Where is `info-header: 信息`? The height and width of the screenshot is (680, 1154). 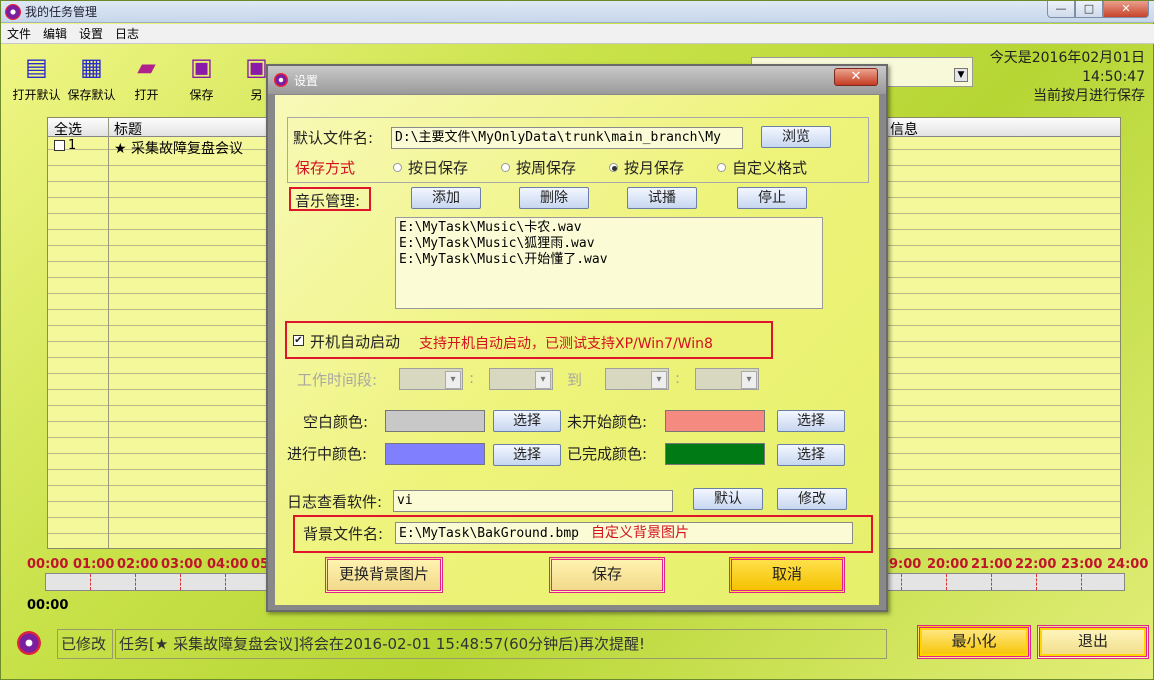
info-header: 信息 is located at coordinates (904, 129).